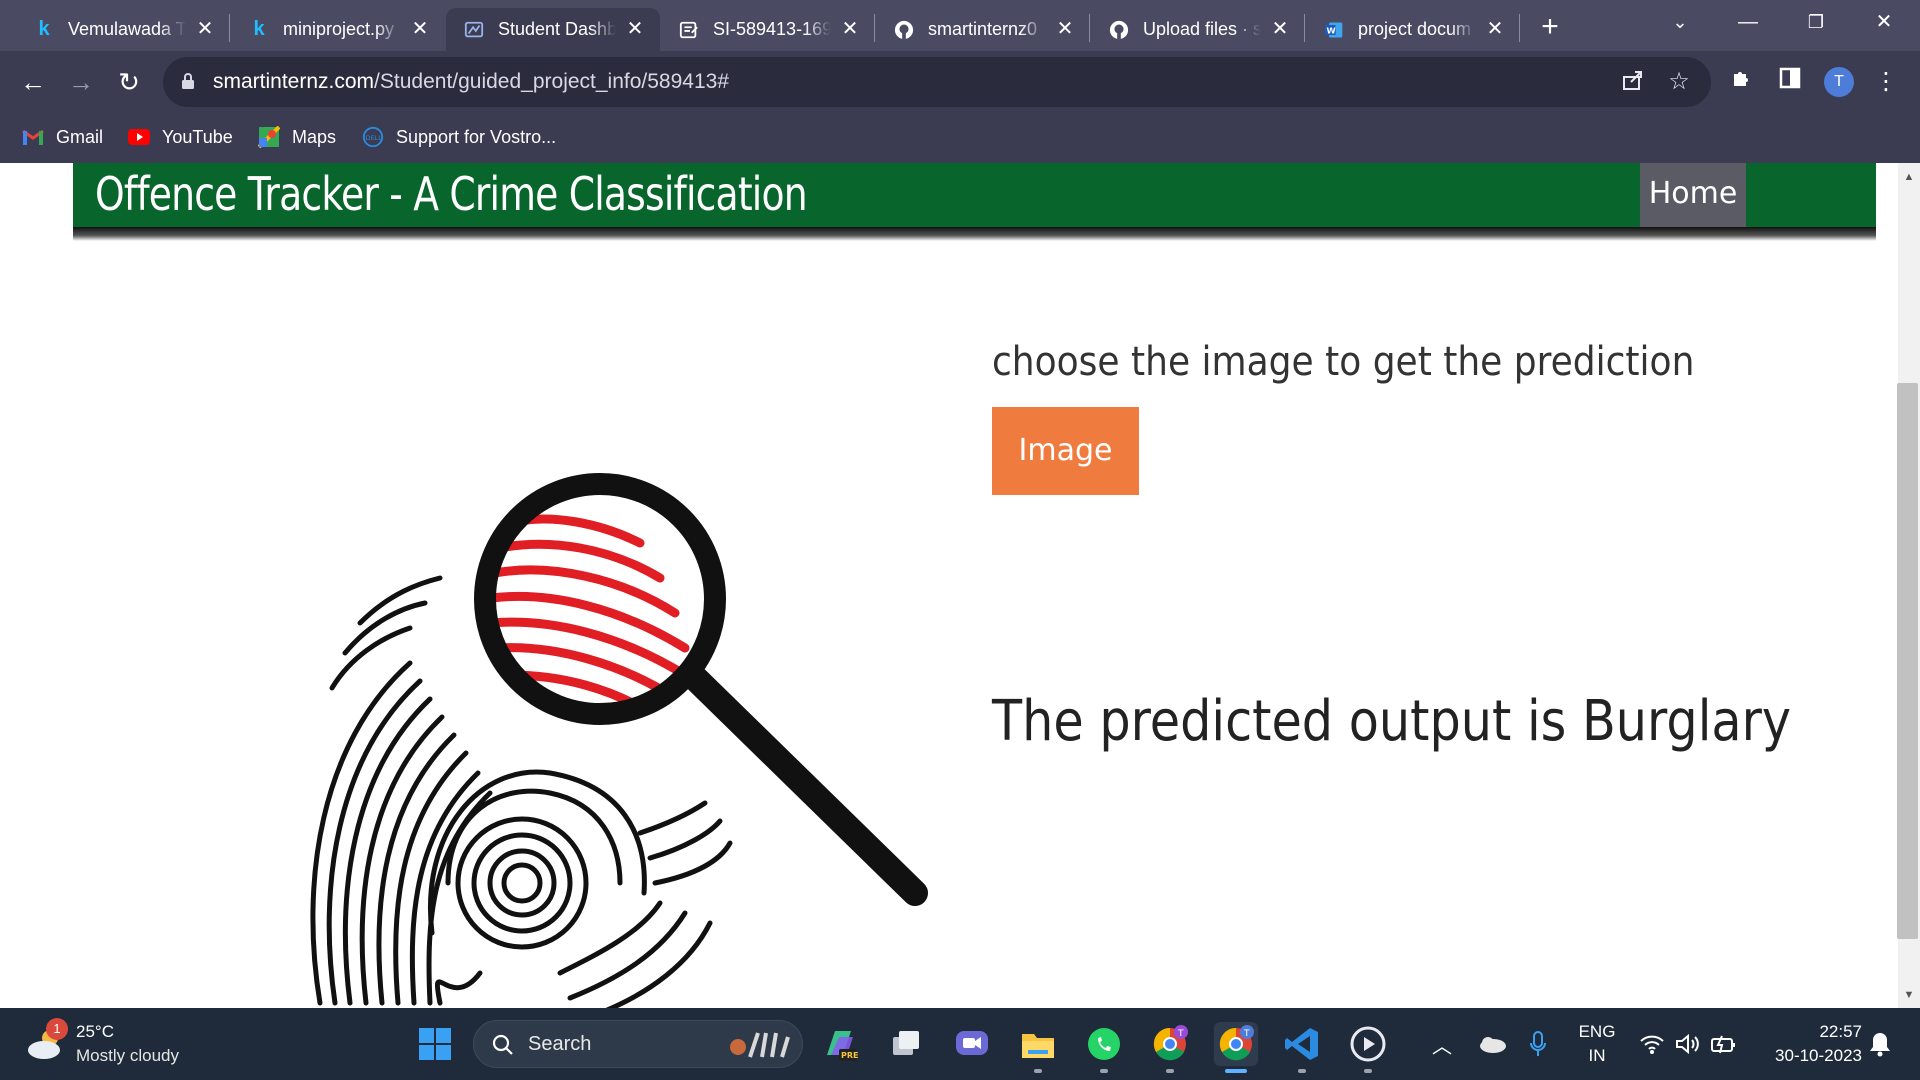 This screenshot has width=1920, height=1080. What do you see at coordinates (1748, 22) in the screenshot?
I see `minimize-button: —` at bounding box center [1748, 22].